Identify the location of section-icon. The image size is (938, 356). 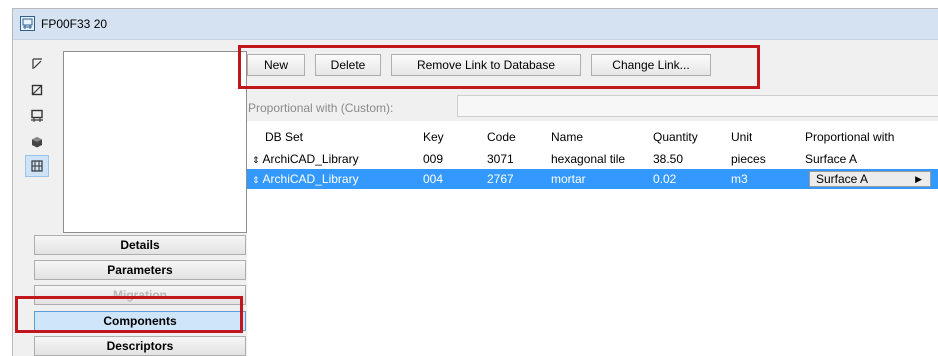
(37, 90).